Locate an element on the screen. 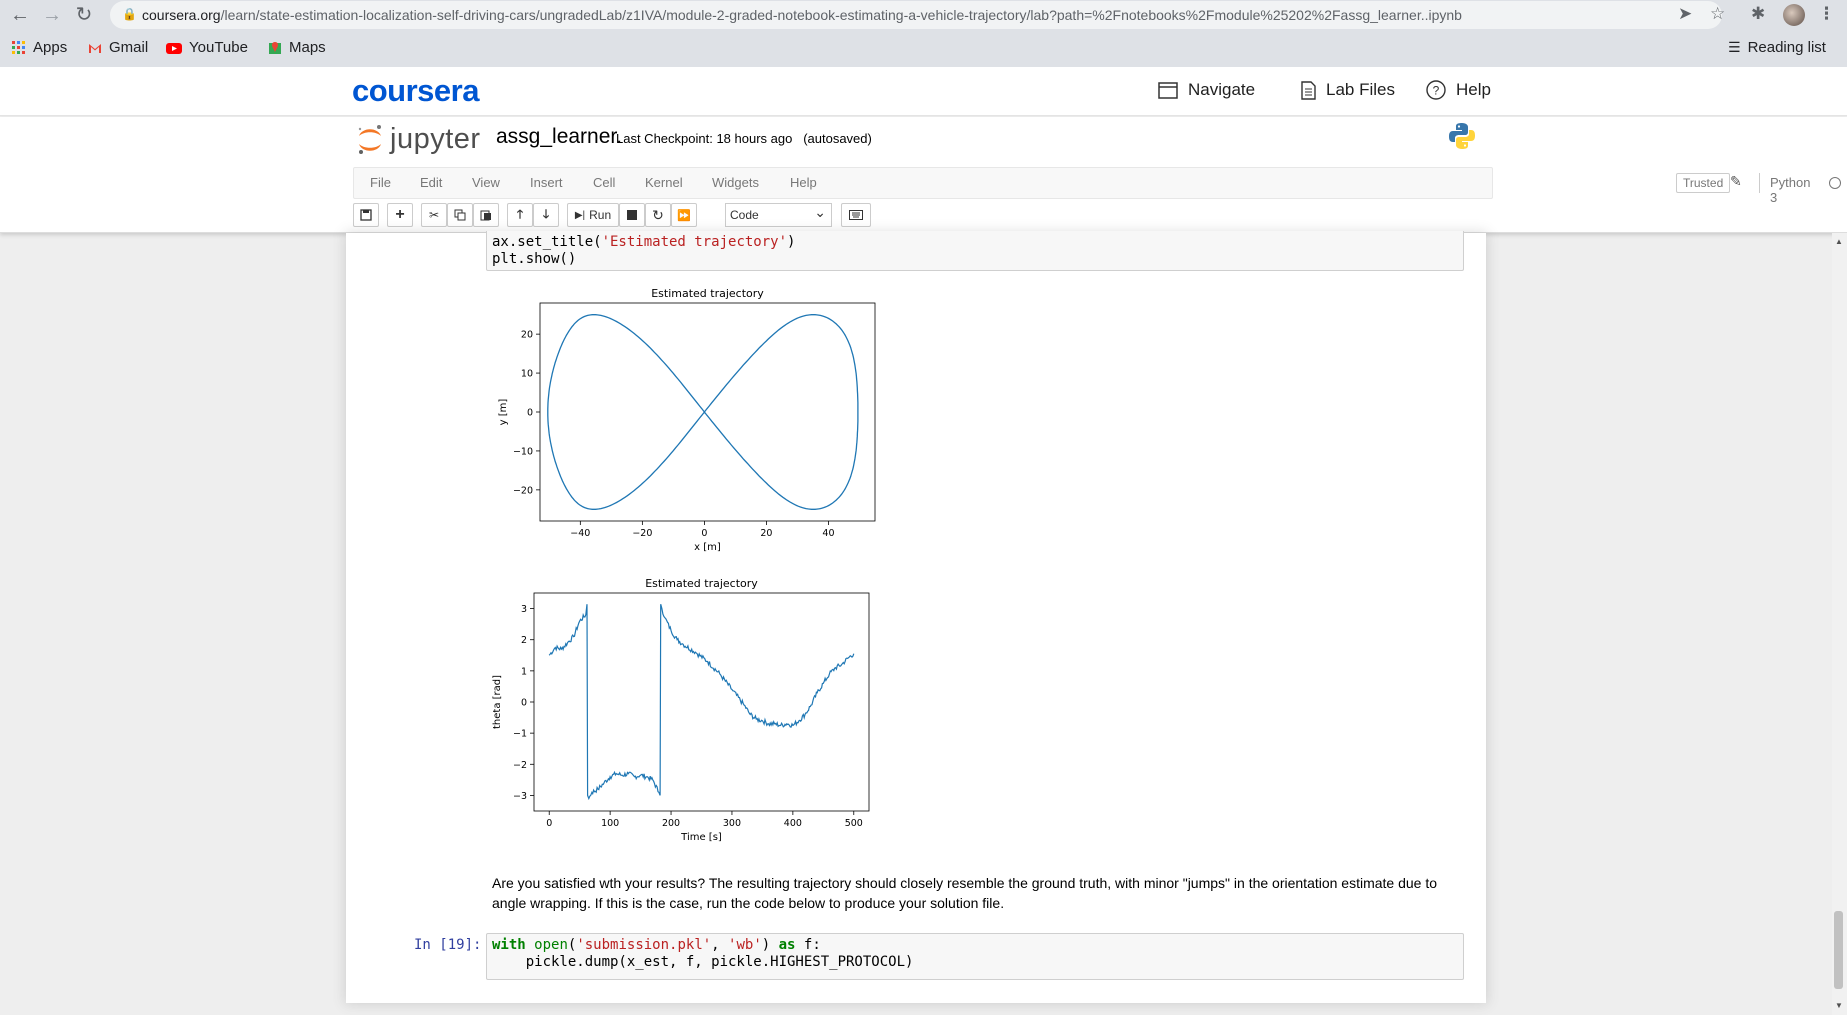 The width and height of the screenshot is (1847, 1015). code-line: ax.set_title('Estimated trajectory') is located at coordinates (975, 242).